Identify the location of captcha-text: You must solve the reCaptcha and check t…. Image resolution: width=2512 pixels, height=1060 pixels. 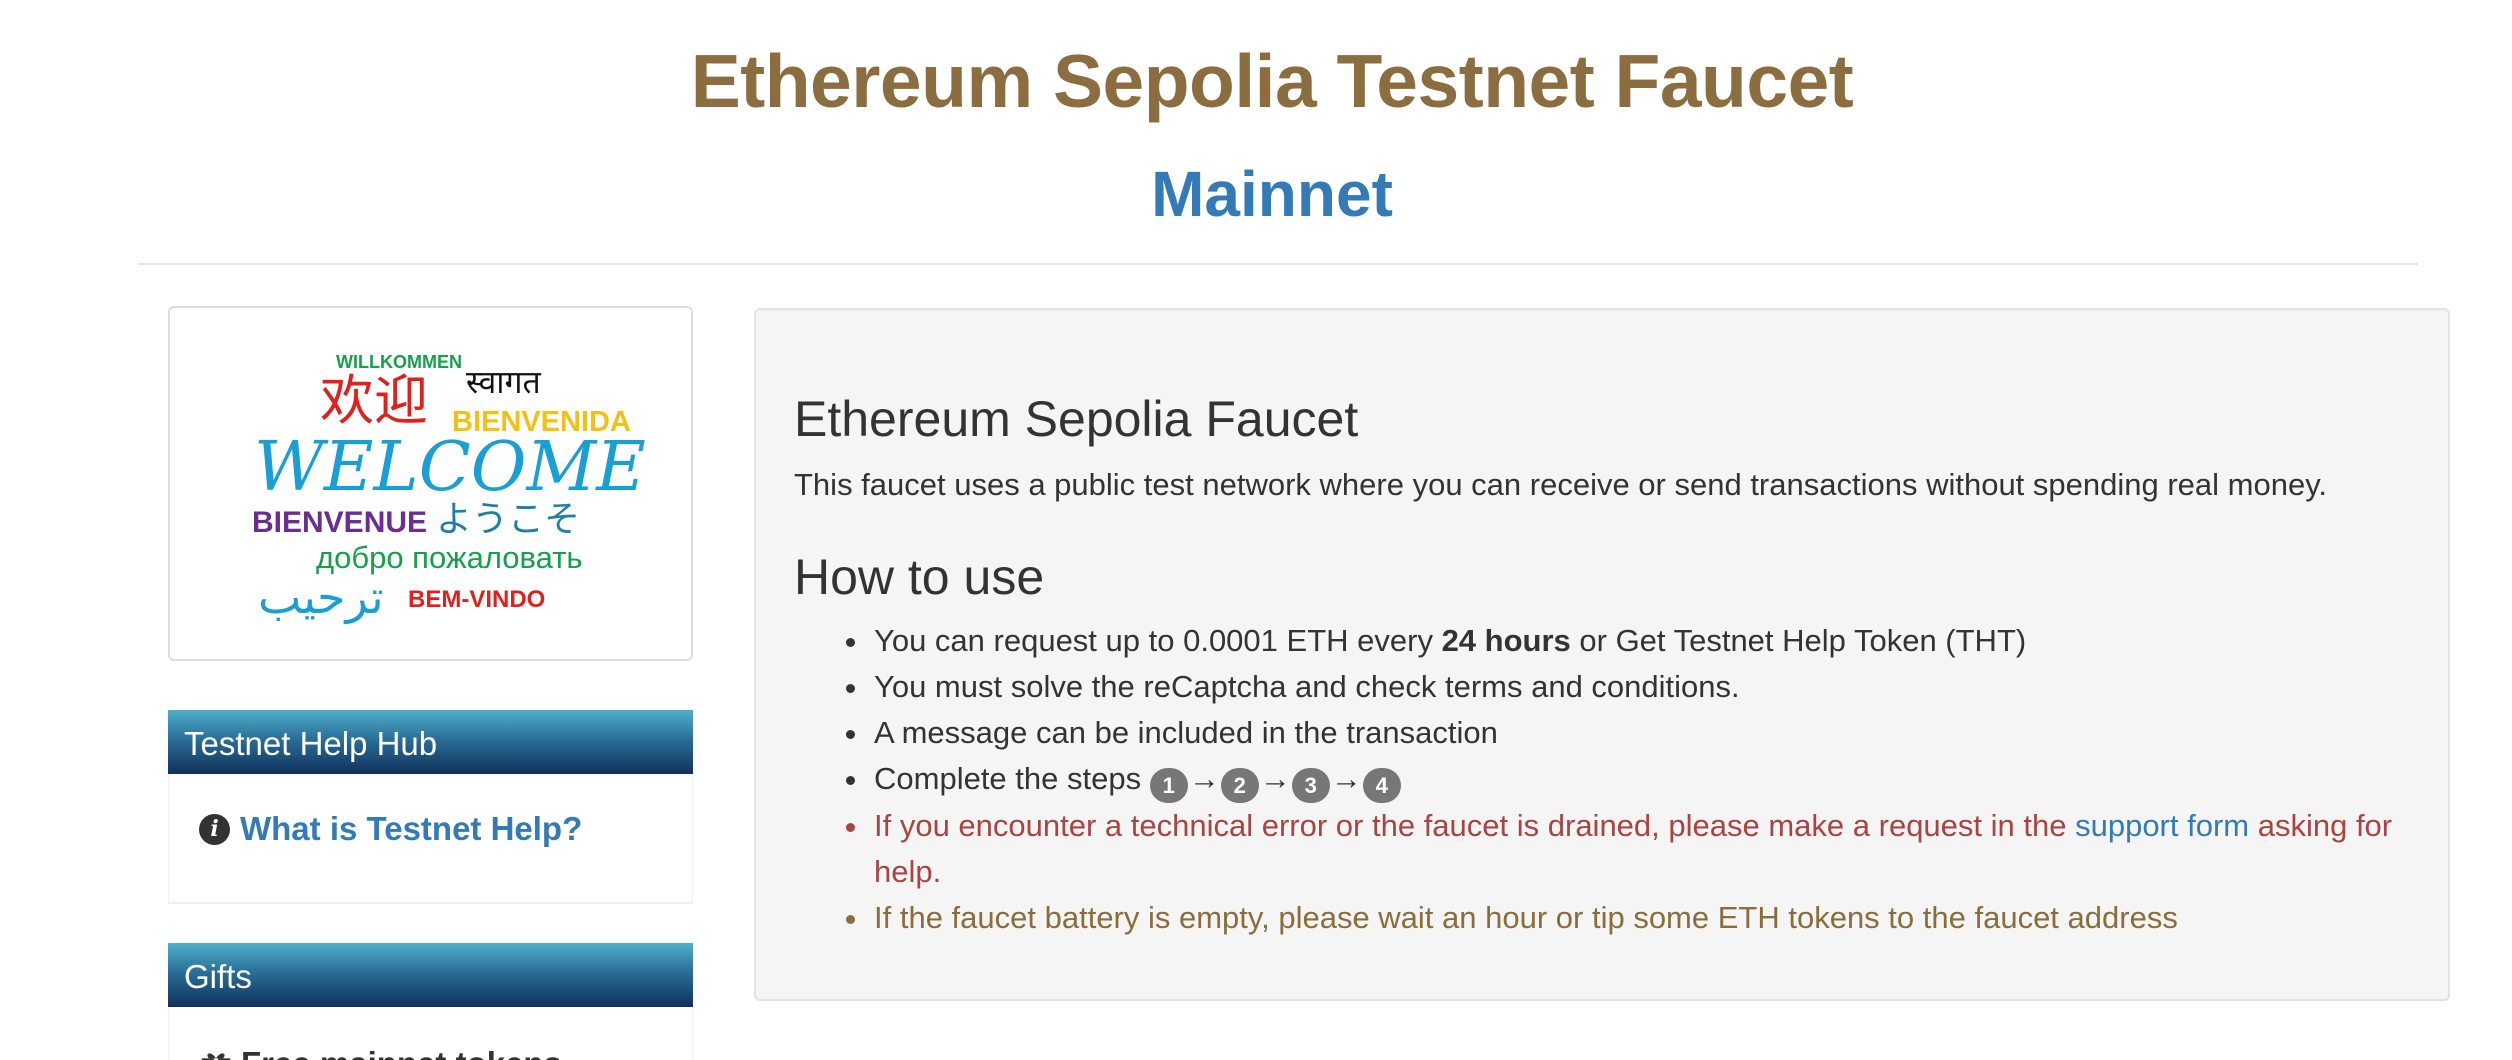
(1307, 686).